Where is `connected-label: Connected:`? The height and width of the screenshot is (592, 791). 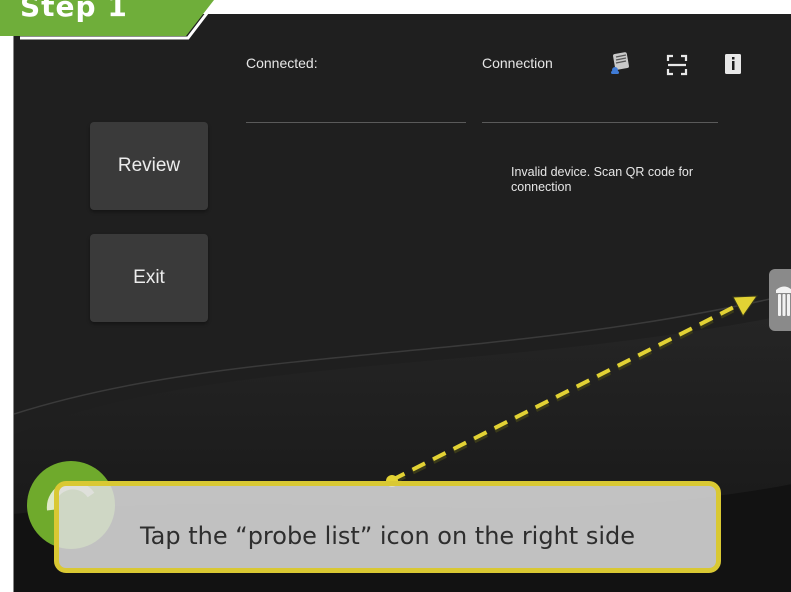
connected-label: Connected: is located at coordinates (282, 63).